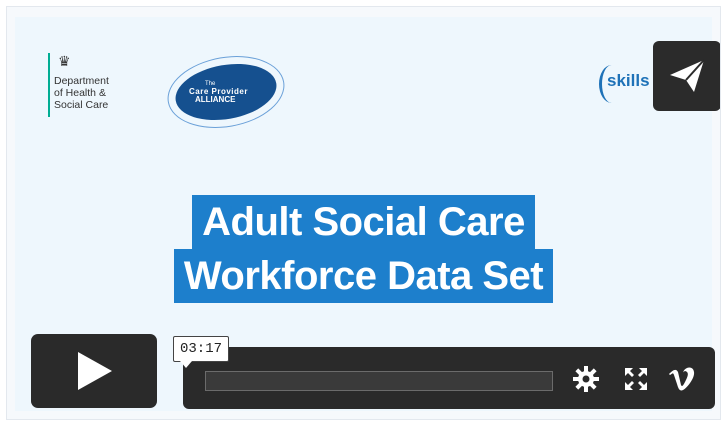 The height and width of the screenshot is (426, 727). I want to click on share-button, so click(686, 76).